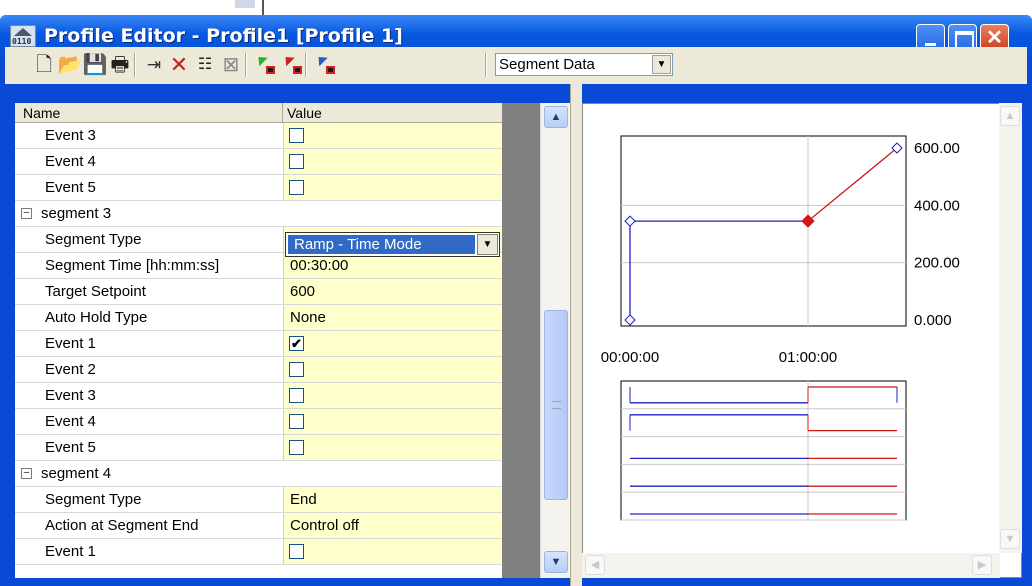 This screenshot has width=1032, height=586. What do you see at coordinates (303, 499) in the screenshot?
I see `property-value: End` at bounding box center [303, 499].